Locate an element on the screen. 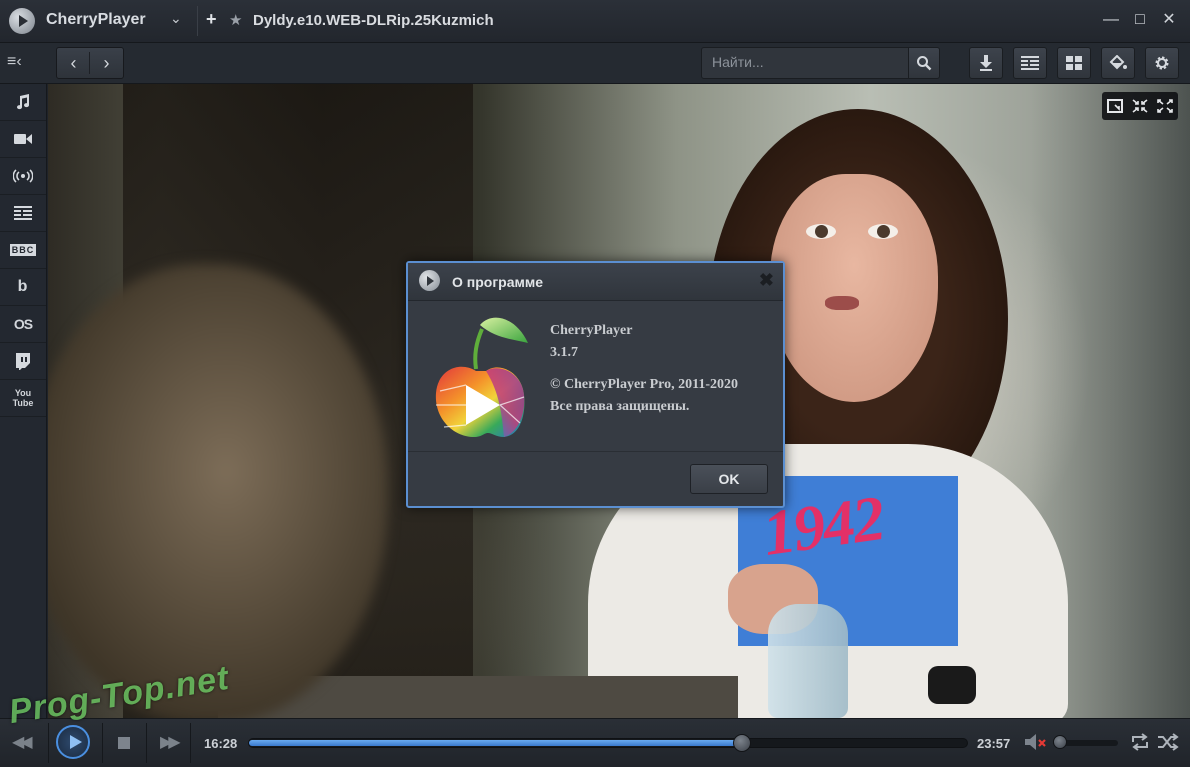  dialog-rights: Все права защищены. is located at coordinates (620, 406).